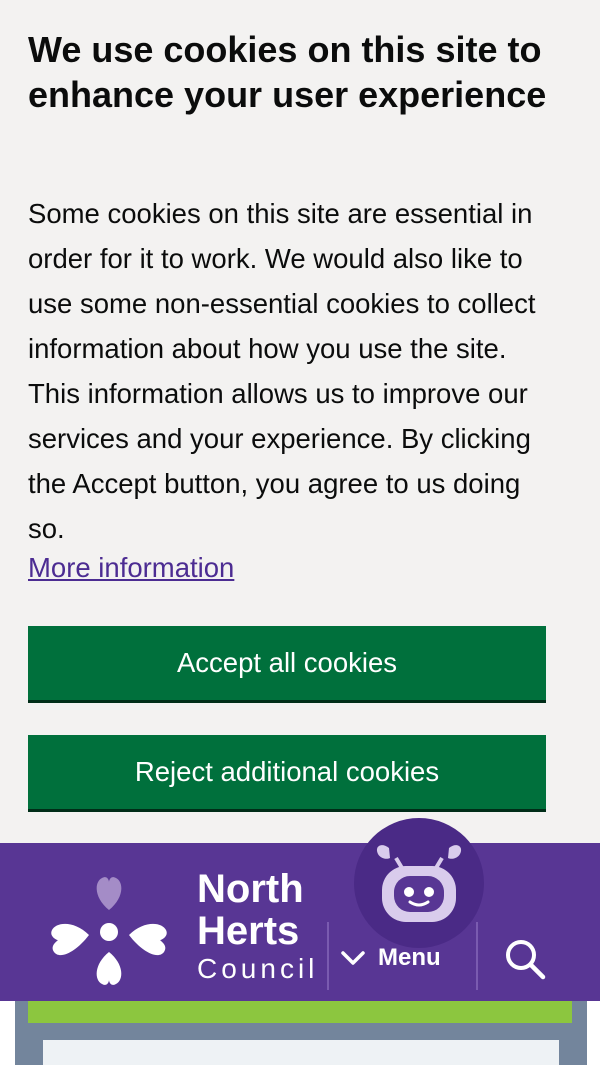 Image resolution: width=600 pixels, height=1065 pixels. I want to click on logo-wordmark: North Herts Council, so click(257, 927).